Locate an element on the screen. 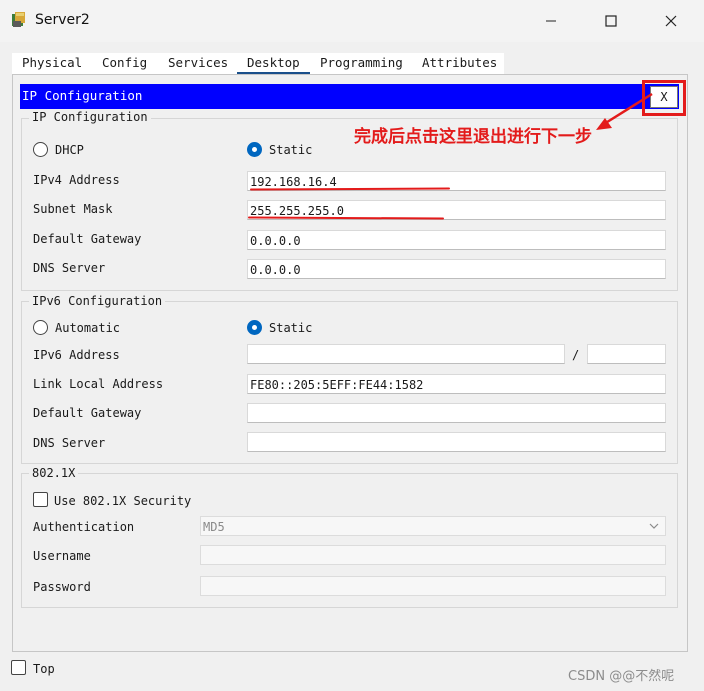 This screenshot has width=704, height=691. minimize-icon is located at coordinates (551, 21).